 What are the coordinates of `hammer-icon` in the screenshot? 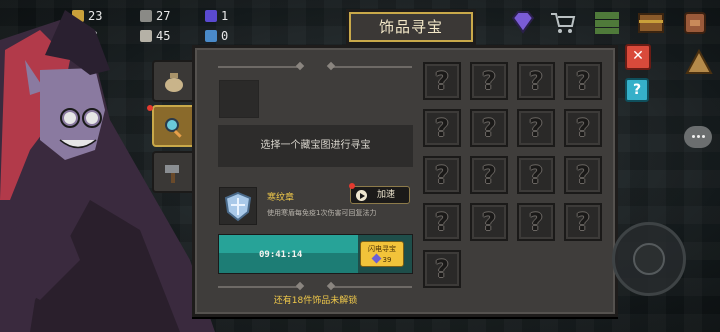 It's located at (172, 174).